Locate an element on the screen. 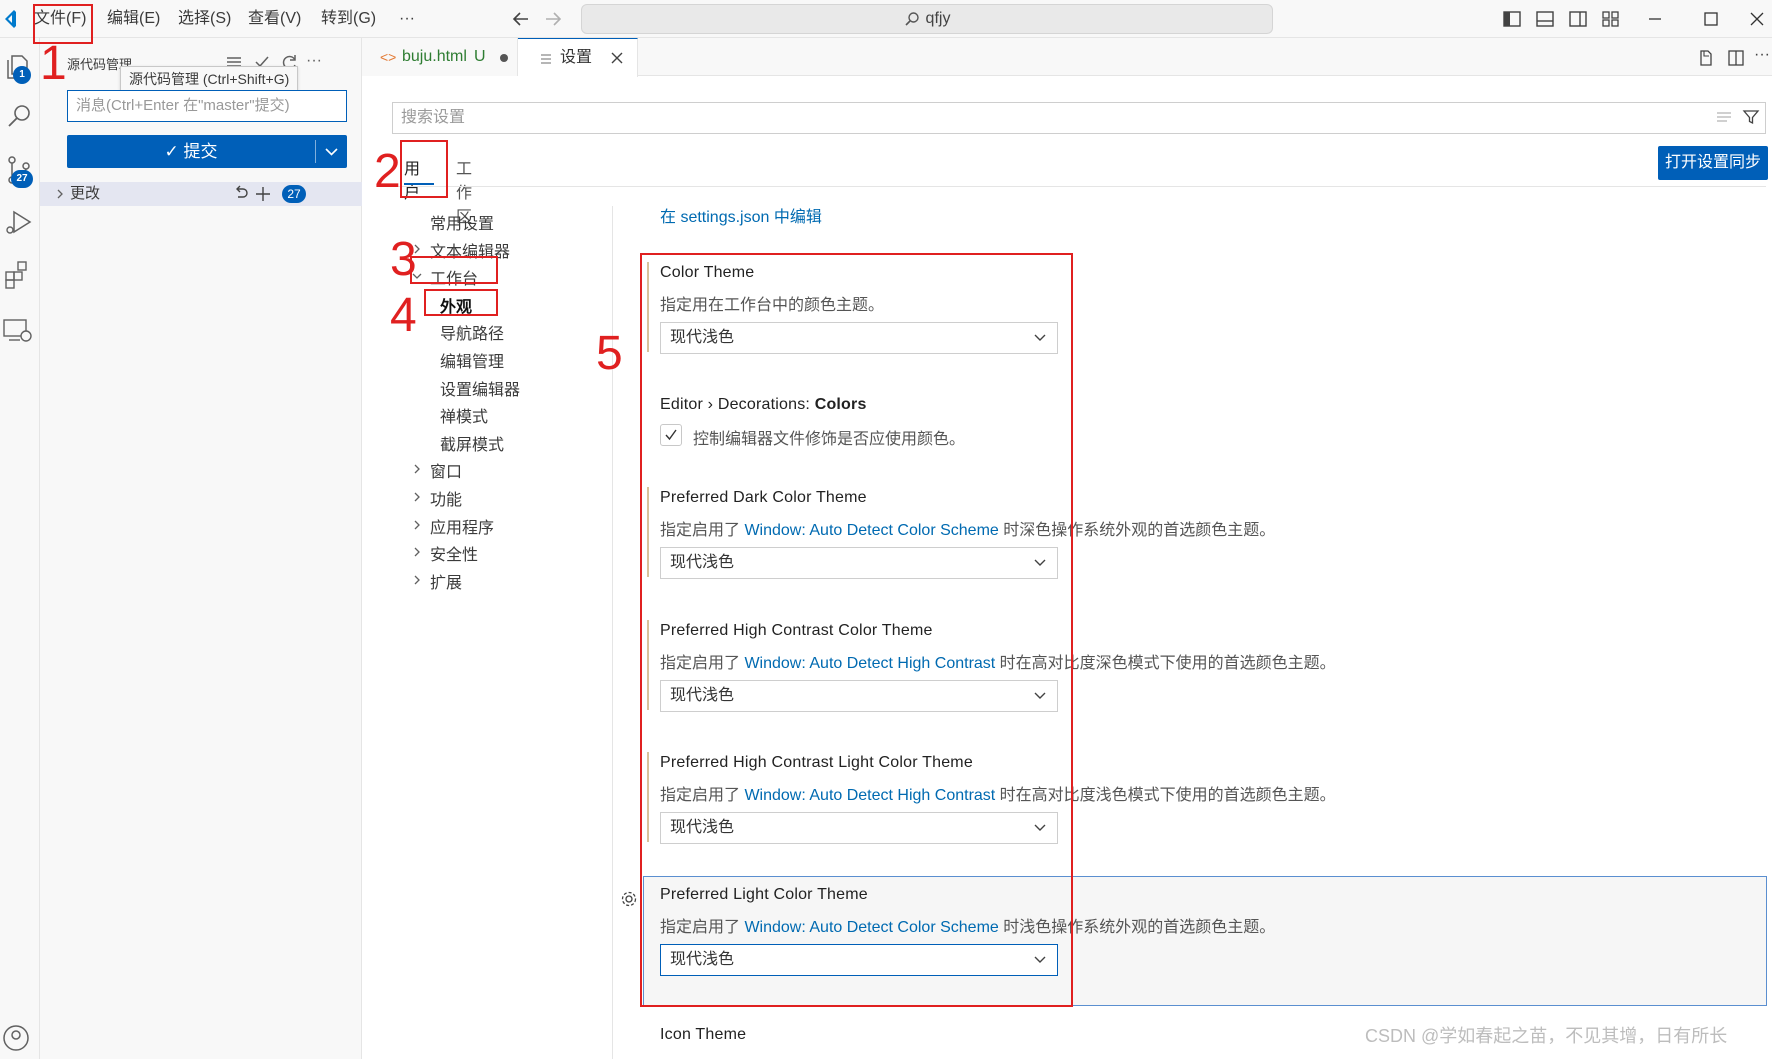 This screenshot has height=1059, width=1772. forward-arrow-icon is located at coordinates (553, 19).